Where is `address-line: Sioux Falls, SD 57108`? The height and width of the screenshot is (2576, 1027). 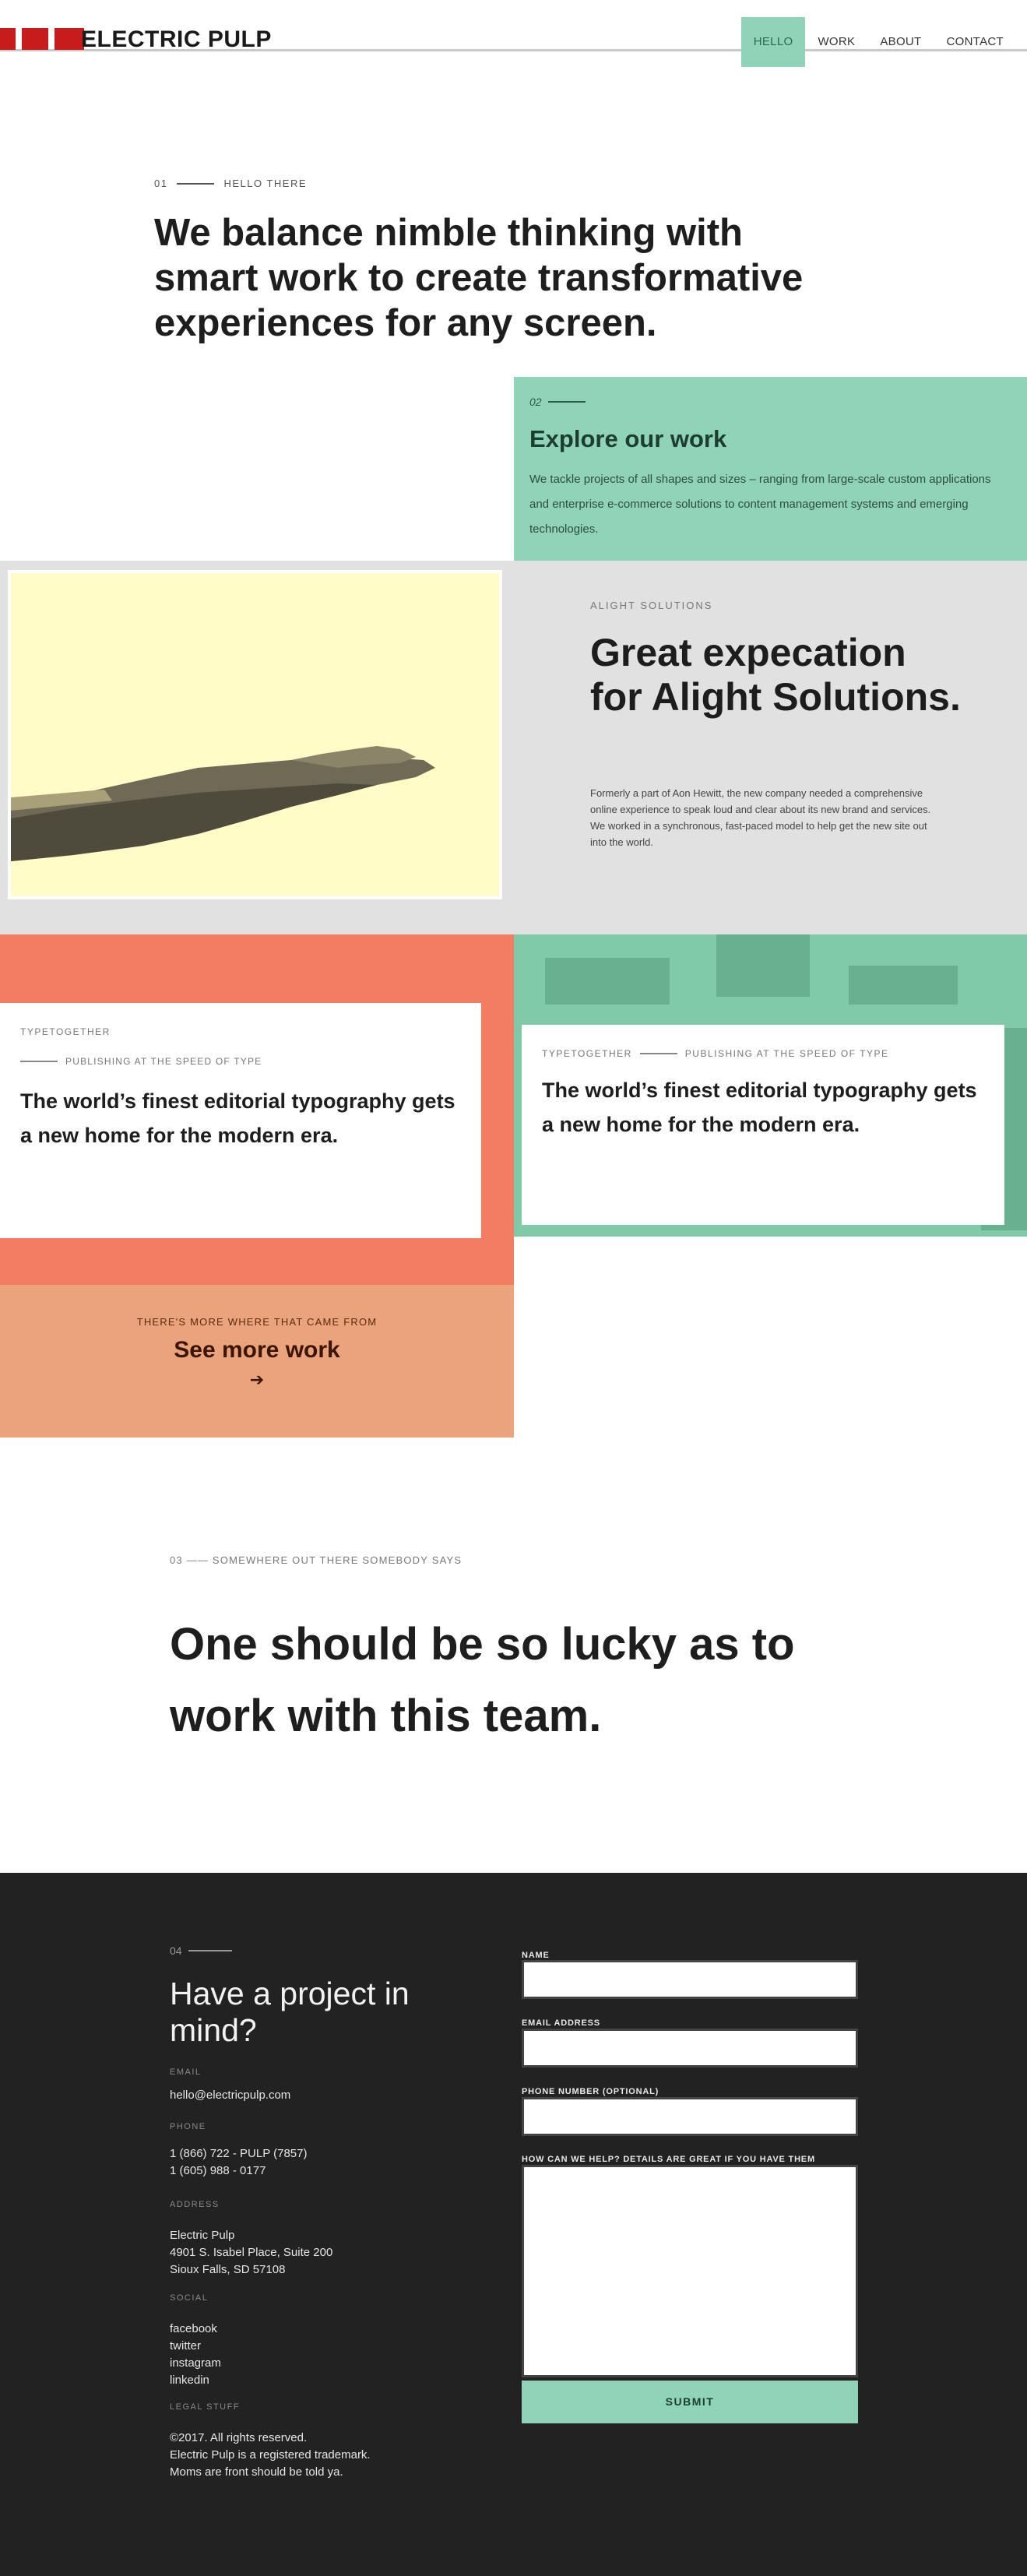 address-line: Sioux Falls, SD 57108 is located at coordinates (228, 2269).